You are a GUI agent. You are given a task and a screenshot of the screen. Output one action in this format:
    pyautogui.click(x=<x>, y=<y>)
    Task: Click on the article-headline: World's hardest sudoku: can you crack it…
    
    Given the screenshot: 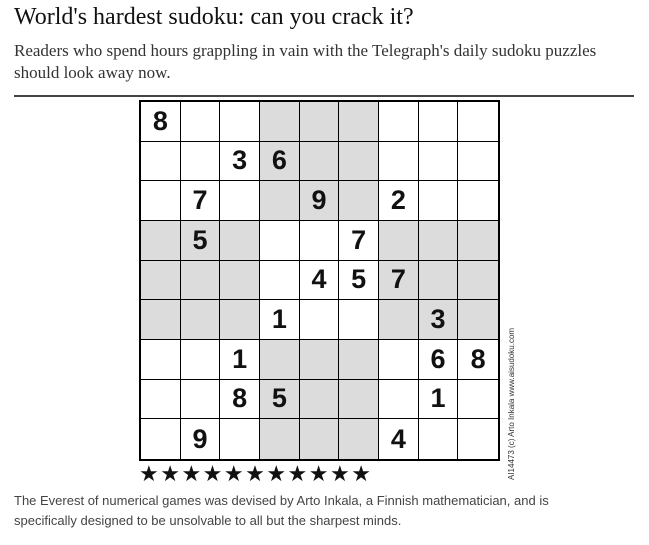 What is the action you would take?
    pyautogui.click(x=214, y=17)
    